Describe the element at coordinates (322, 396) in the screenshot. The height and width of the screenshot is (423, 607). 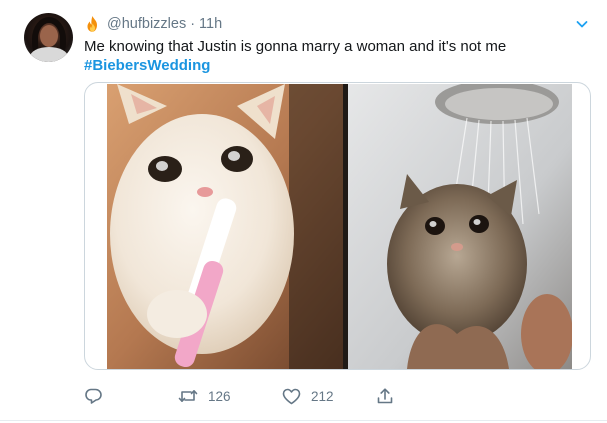
I see `like-count: 212` at that location.